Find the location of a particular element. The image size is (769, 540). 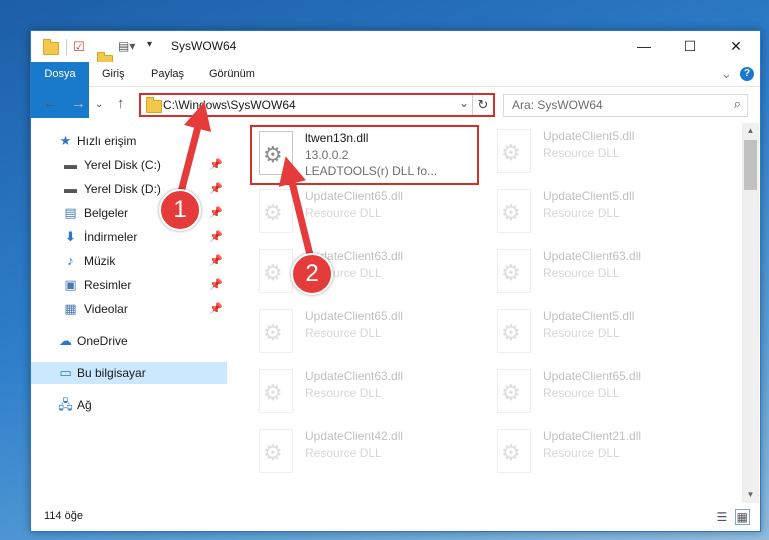

sidebar-item-disk-c: ▬ Yerel Disk (C:) 📌 is located at coordinates (129, 165).